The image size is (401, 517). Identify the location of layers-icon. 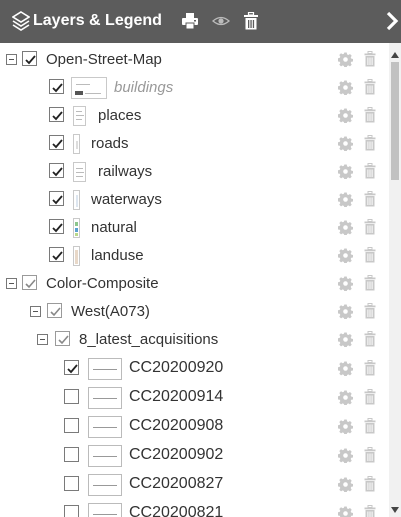
(21, 21).